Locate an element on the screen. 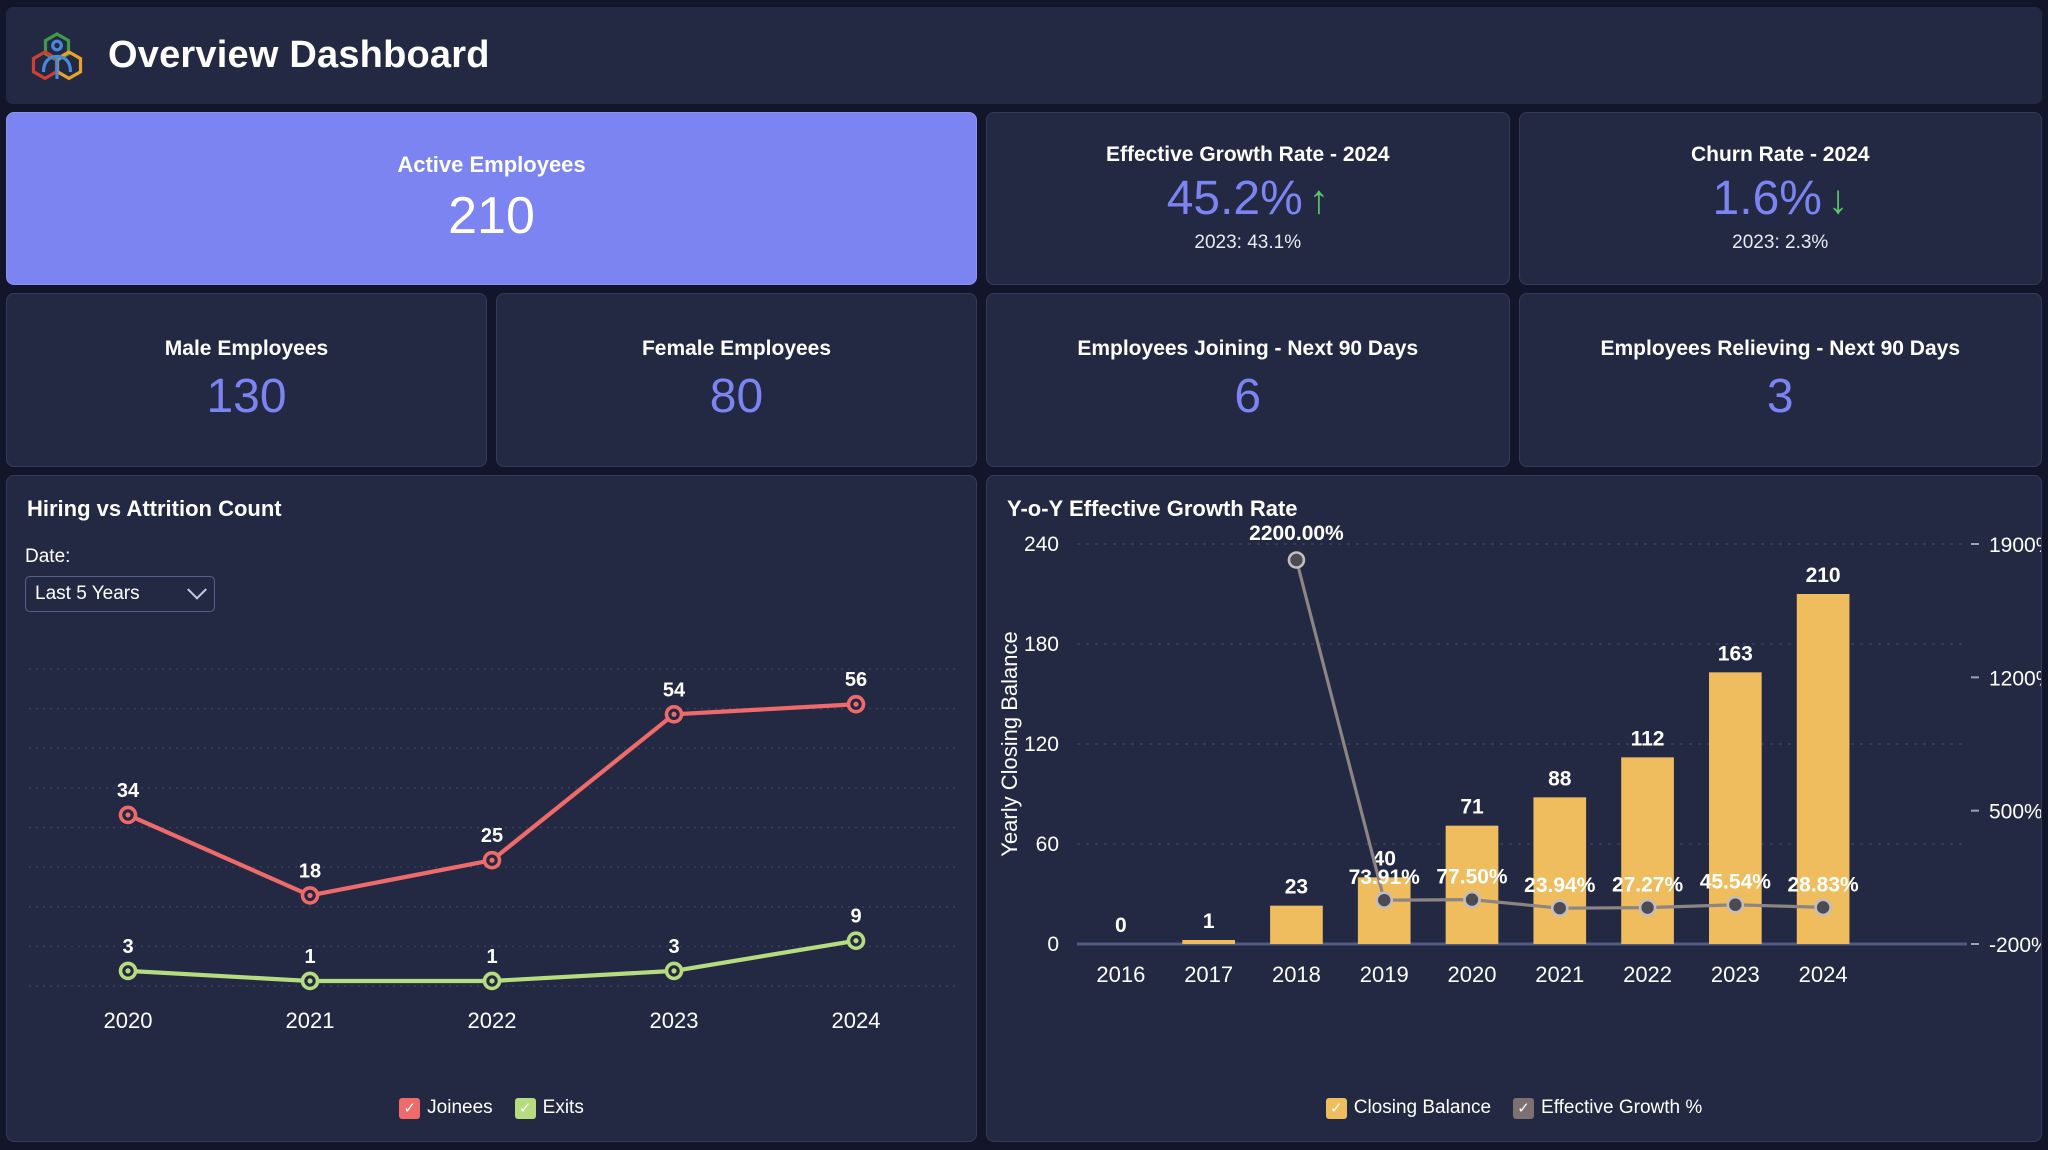 This screenshot has height=1150, width=2048. kpi-card-male-employees: Male Employees 130 is located at coordinates (246, 380).